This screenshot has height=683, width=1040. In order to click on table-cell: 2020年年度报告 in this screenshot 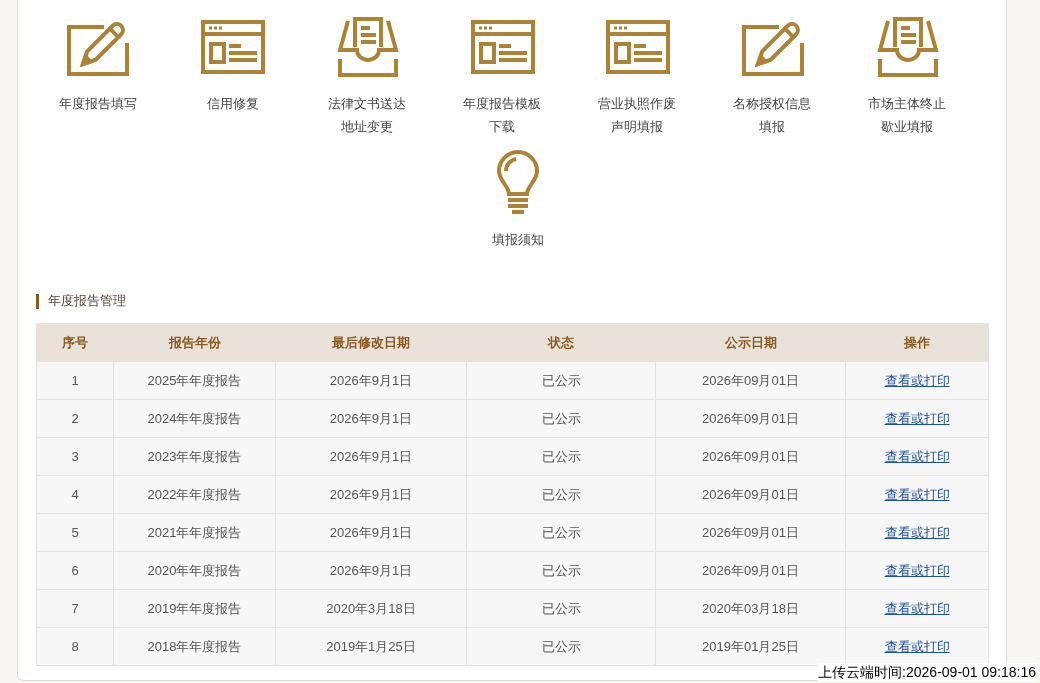, I will do `click(194, 570)`.